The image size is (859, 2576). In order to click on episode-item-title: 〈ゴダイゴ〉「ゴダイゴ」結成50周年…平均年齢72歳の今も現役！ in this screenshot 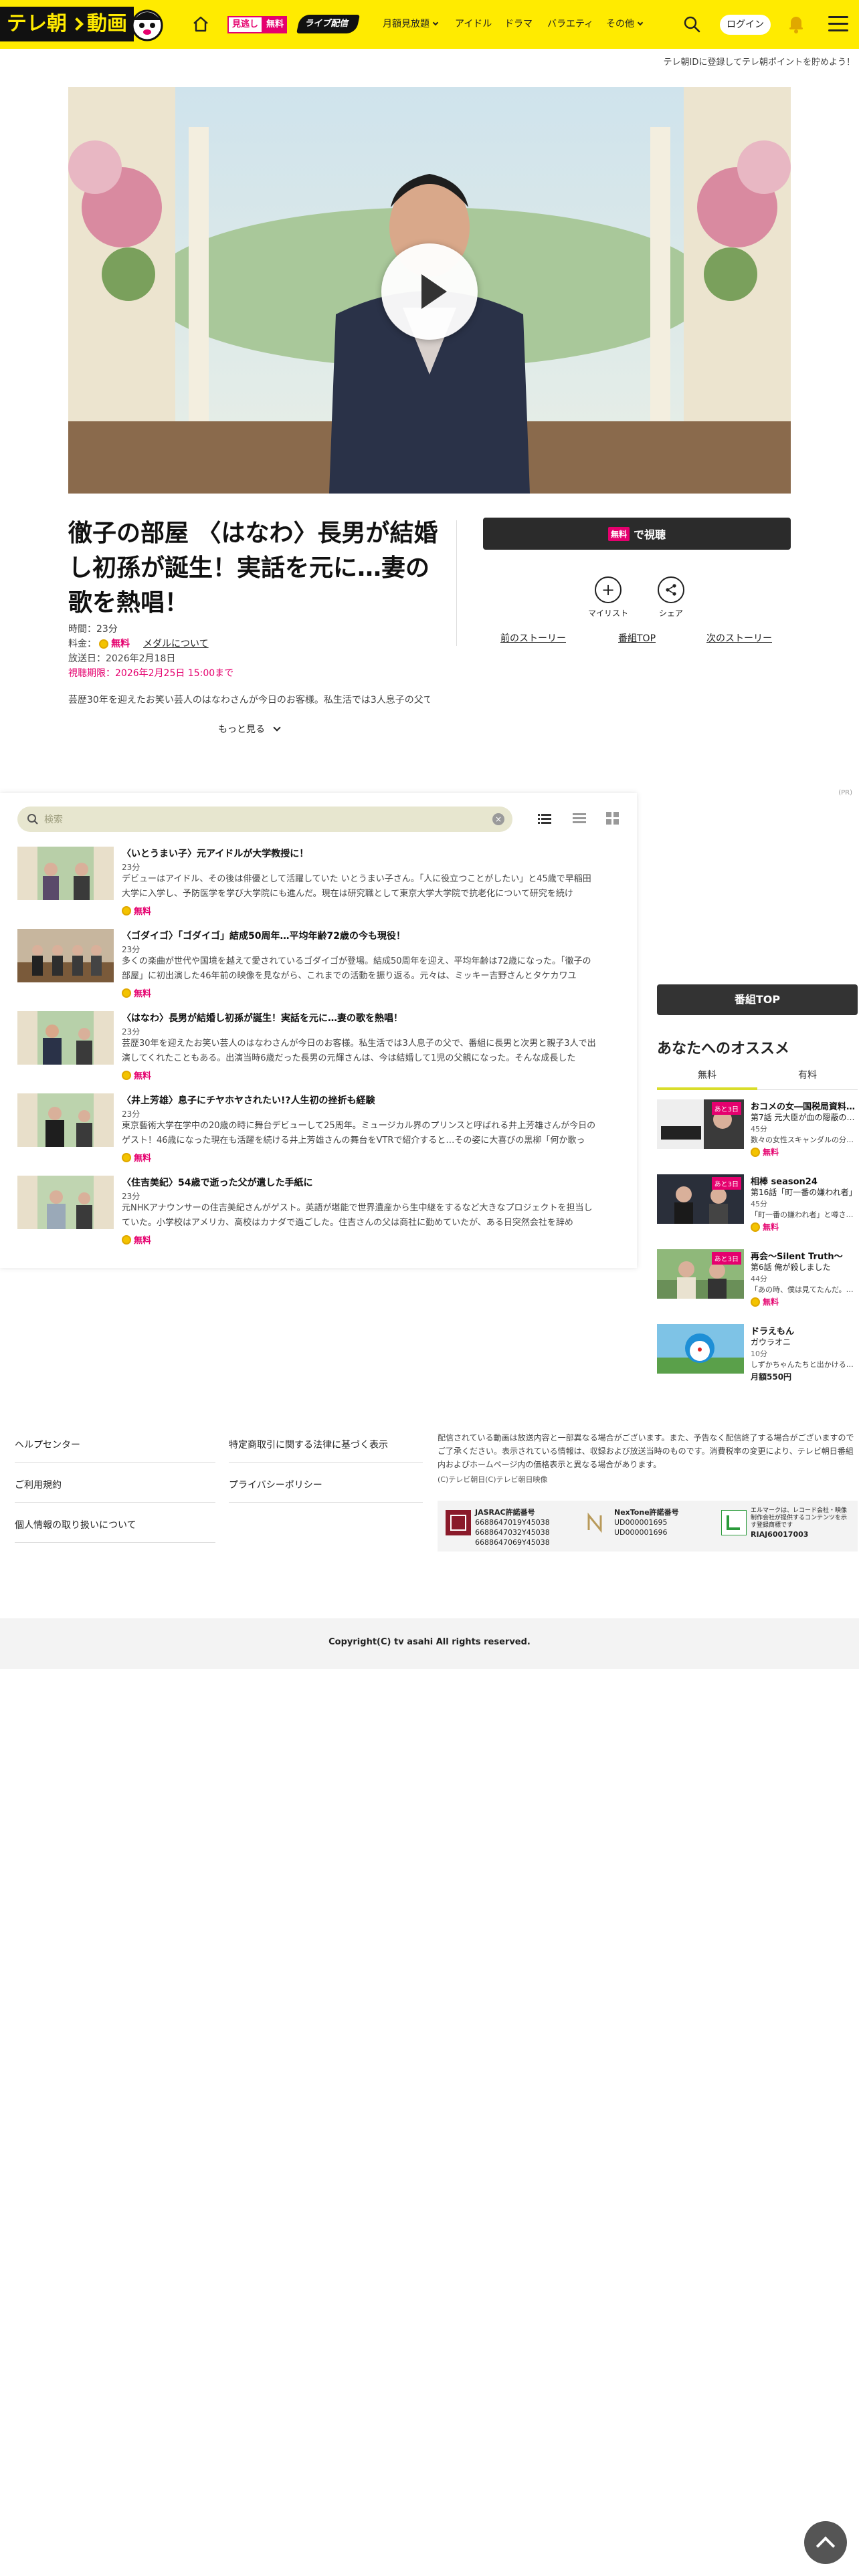, I will do `click(263, 937)`.